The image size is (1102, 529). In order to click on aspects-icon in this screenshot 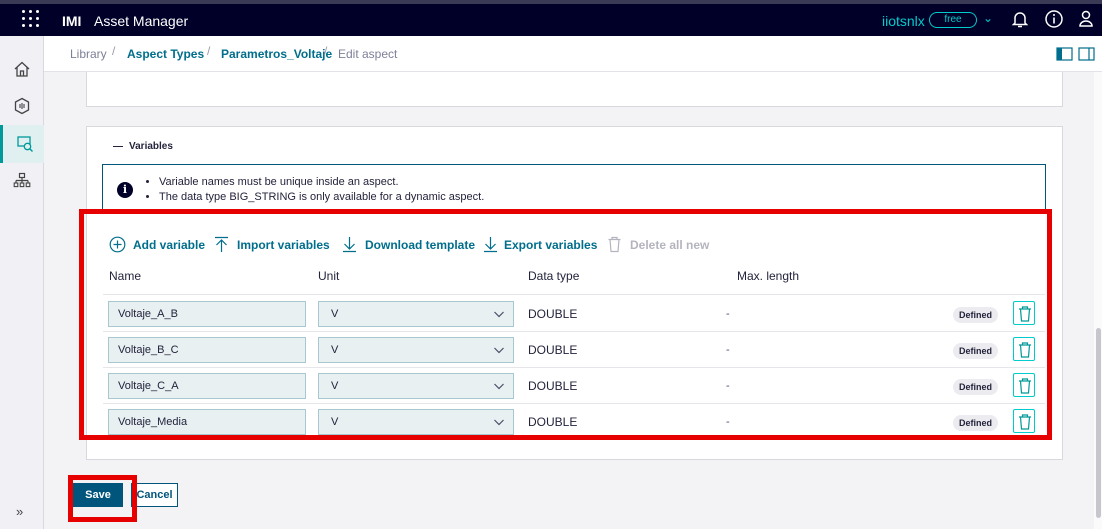, I will do `click(22, 106)`.